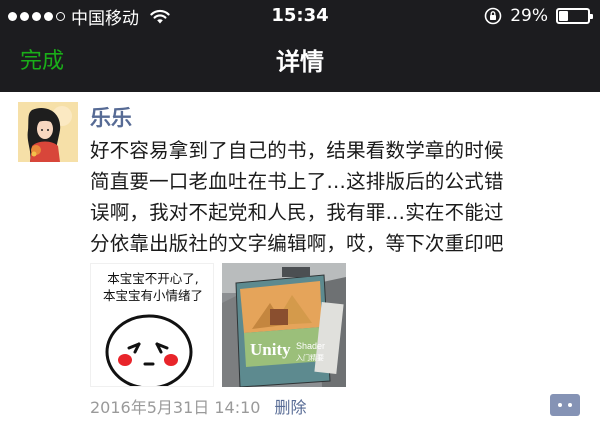 The width and height of the screenshot is (600, 426). I want to click on battery-percent: 29%, so click(529, 16).